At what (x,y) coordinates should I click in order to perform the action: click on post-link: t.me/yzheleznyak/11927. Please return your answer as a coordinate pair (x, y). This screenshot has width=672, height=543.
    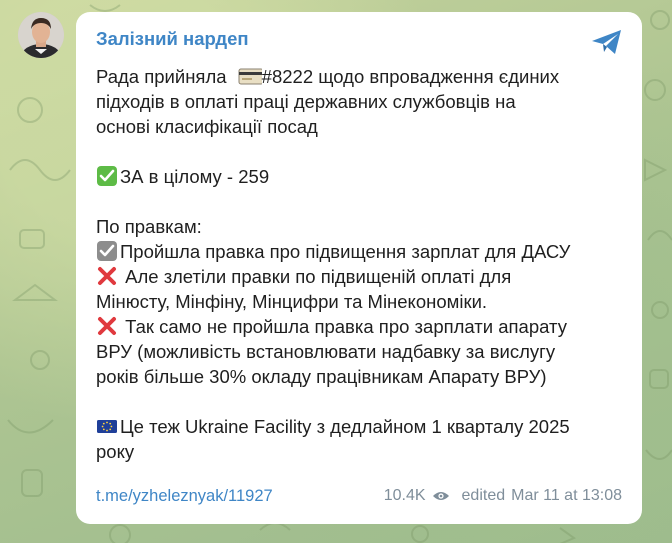
    Looking at the image, I should click on (184, 496).